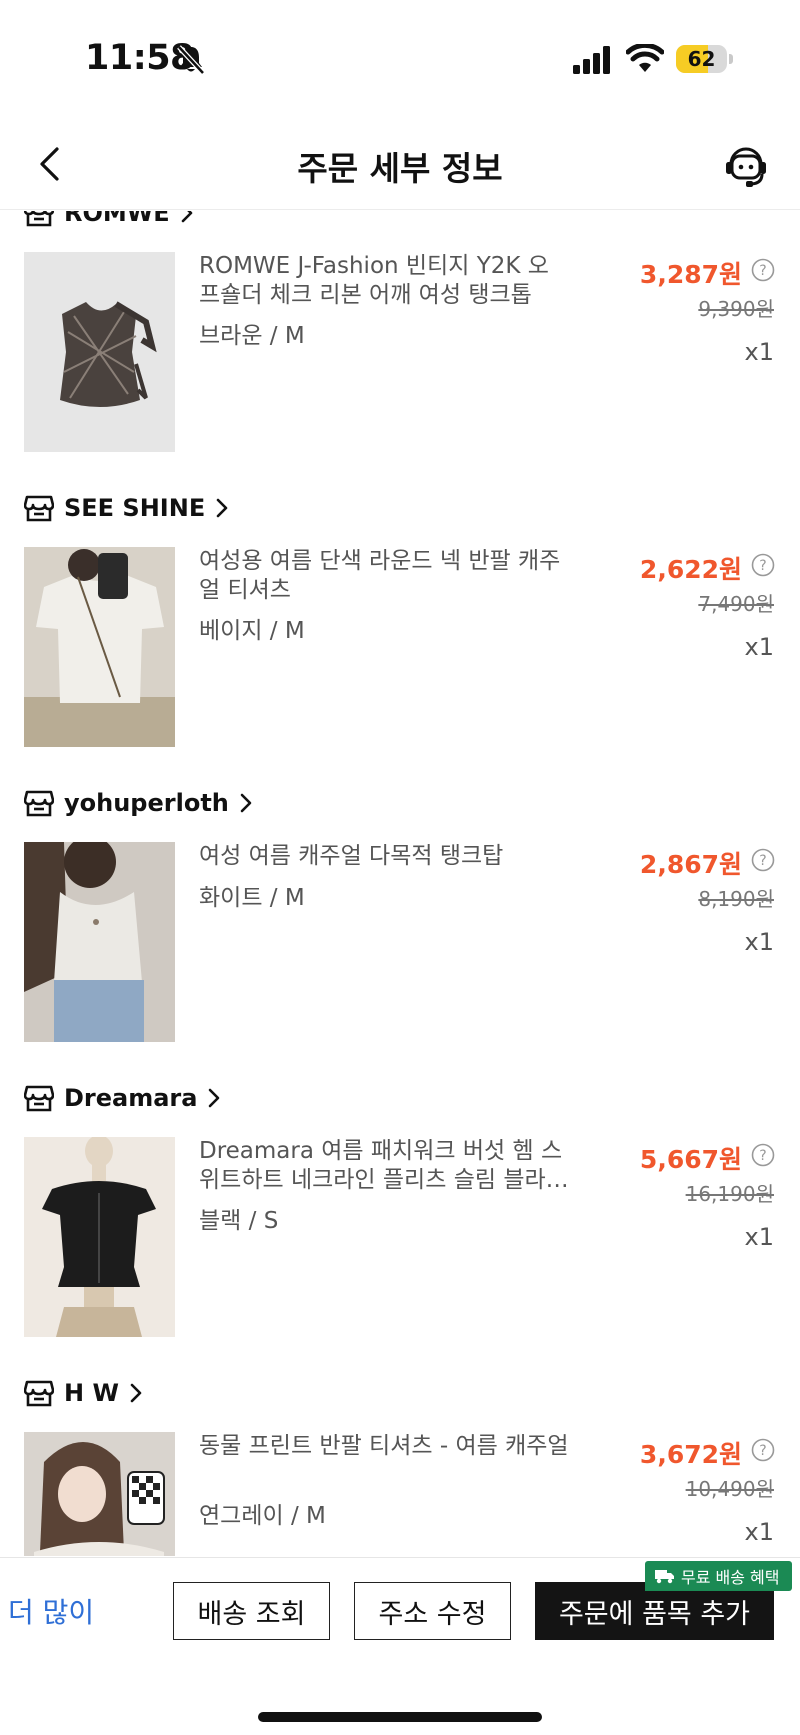  What do you see at coordinates (729, 1194) in the screenshot?
I see `original-price: 16,190원` at bounding box center [729, 1194].